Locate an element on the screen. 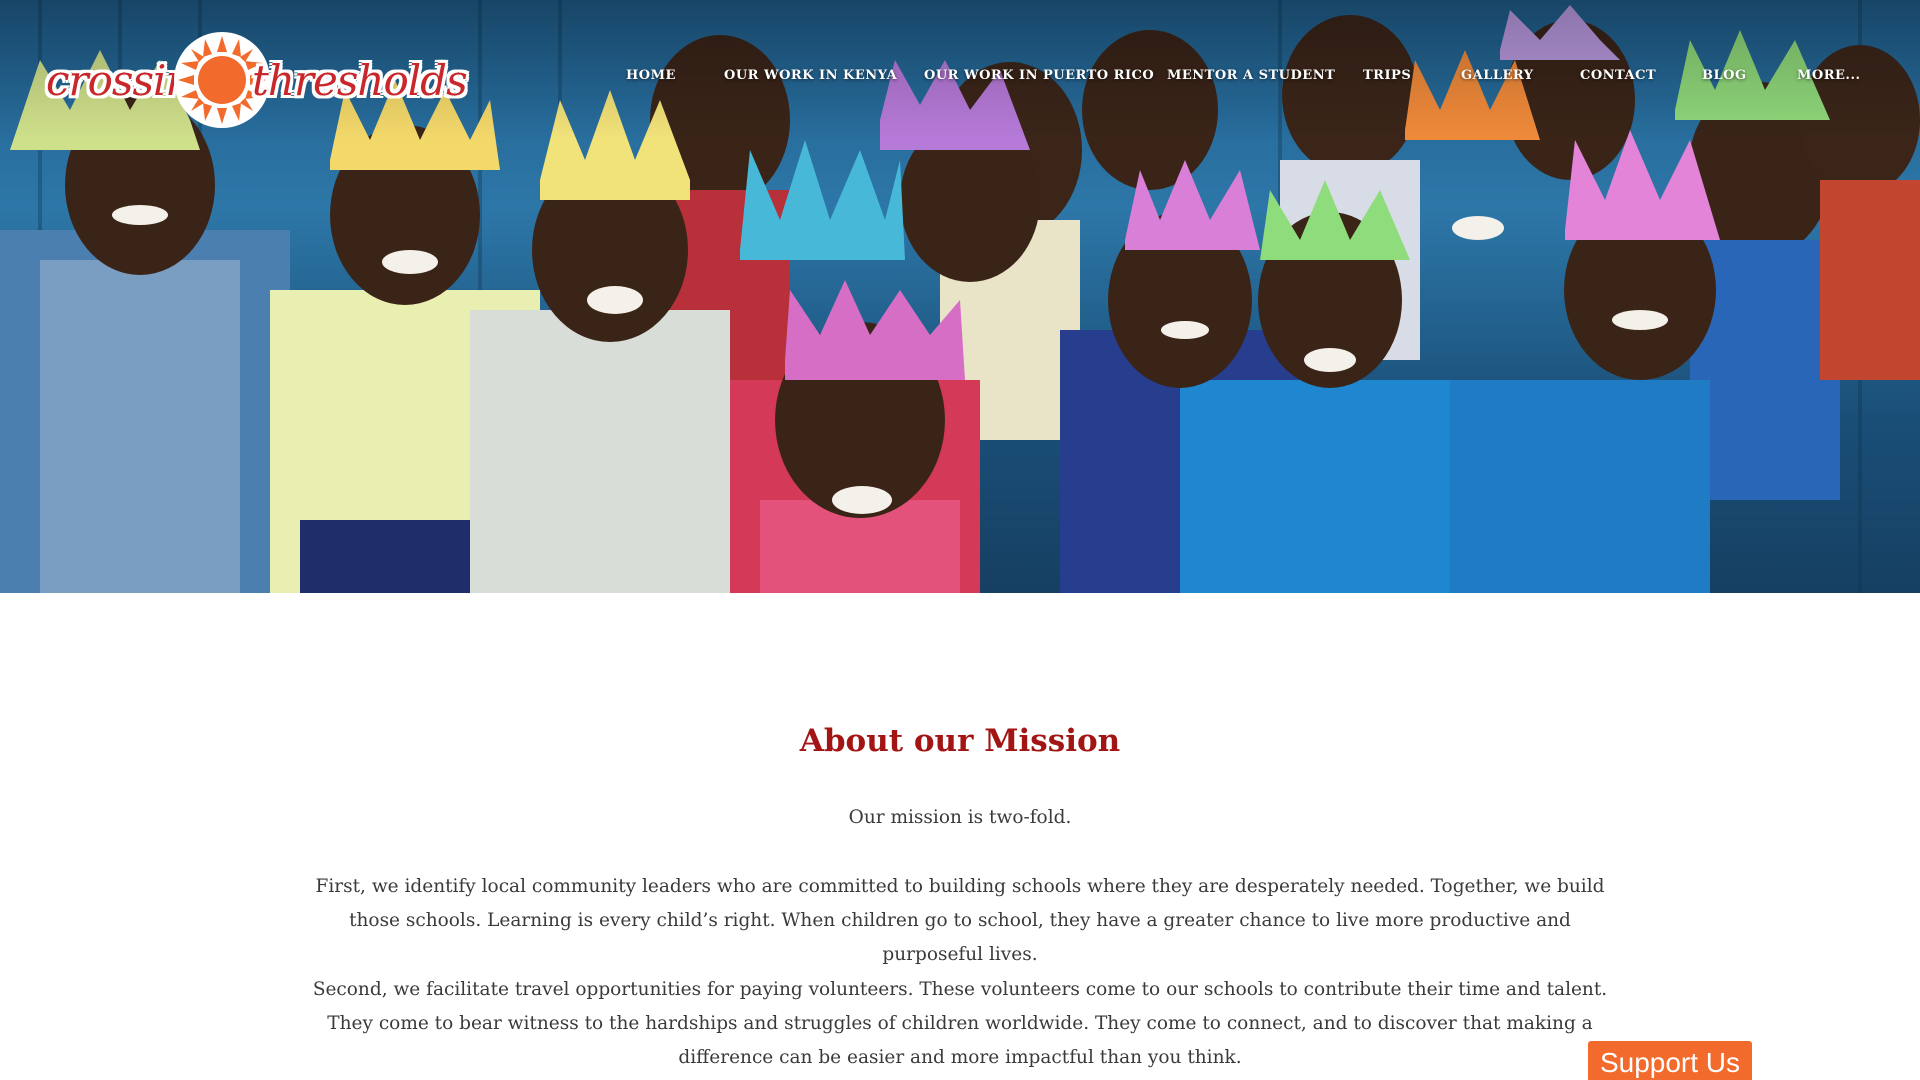 This screenshot has height=1080, width=1920. mission-paragraph-1: Our mission is two-fold. is located at coordinates (960, 817).